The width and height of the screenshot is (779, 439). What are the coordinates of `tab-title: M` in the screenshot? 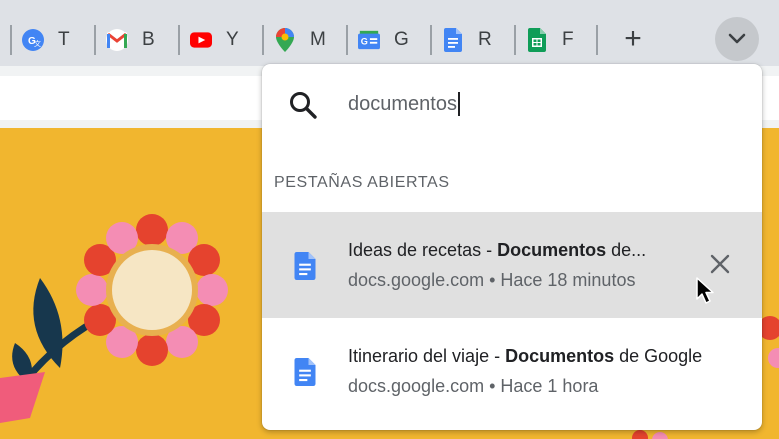 It's located at (318, 40).